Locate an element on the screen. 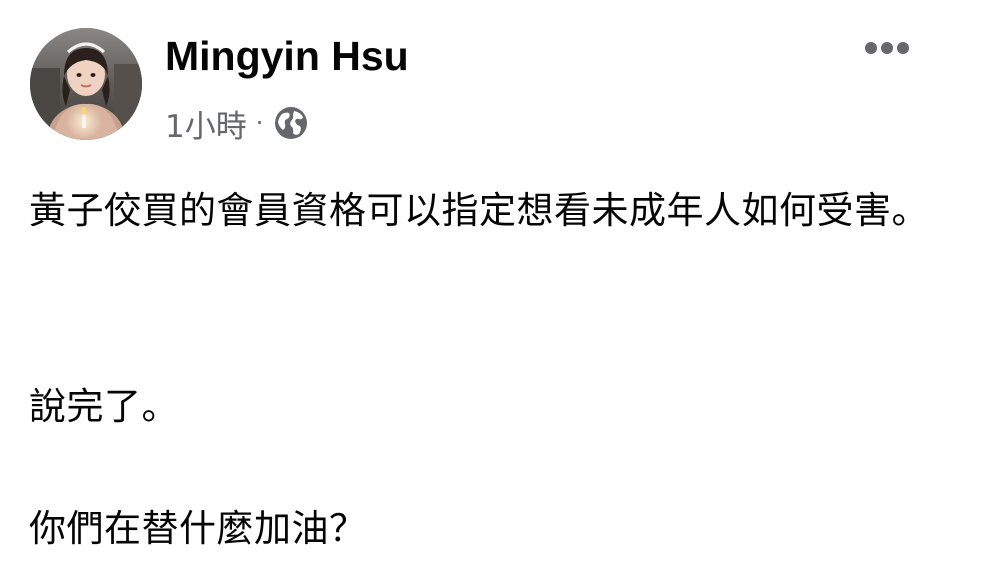 The height and width of the screenshot is (583, 983). author-name: Mingyin Hsu is located at coordinates (287, 56).